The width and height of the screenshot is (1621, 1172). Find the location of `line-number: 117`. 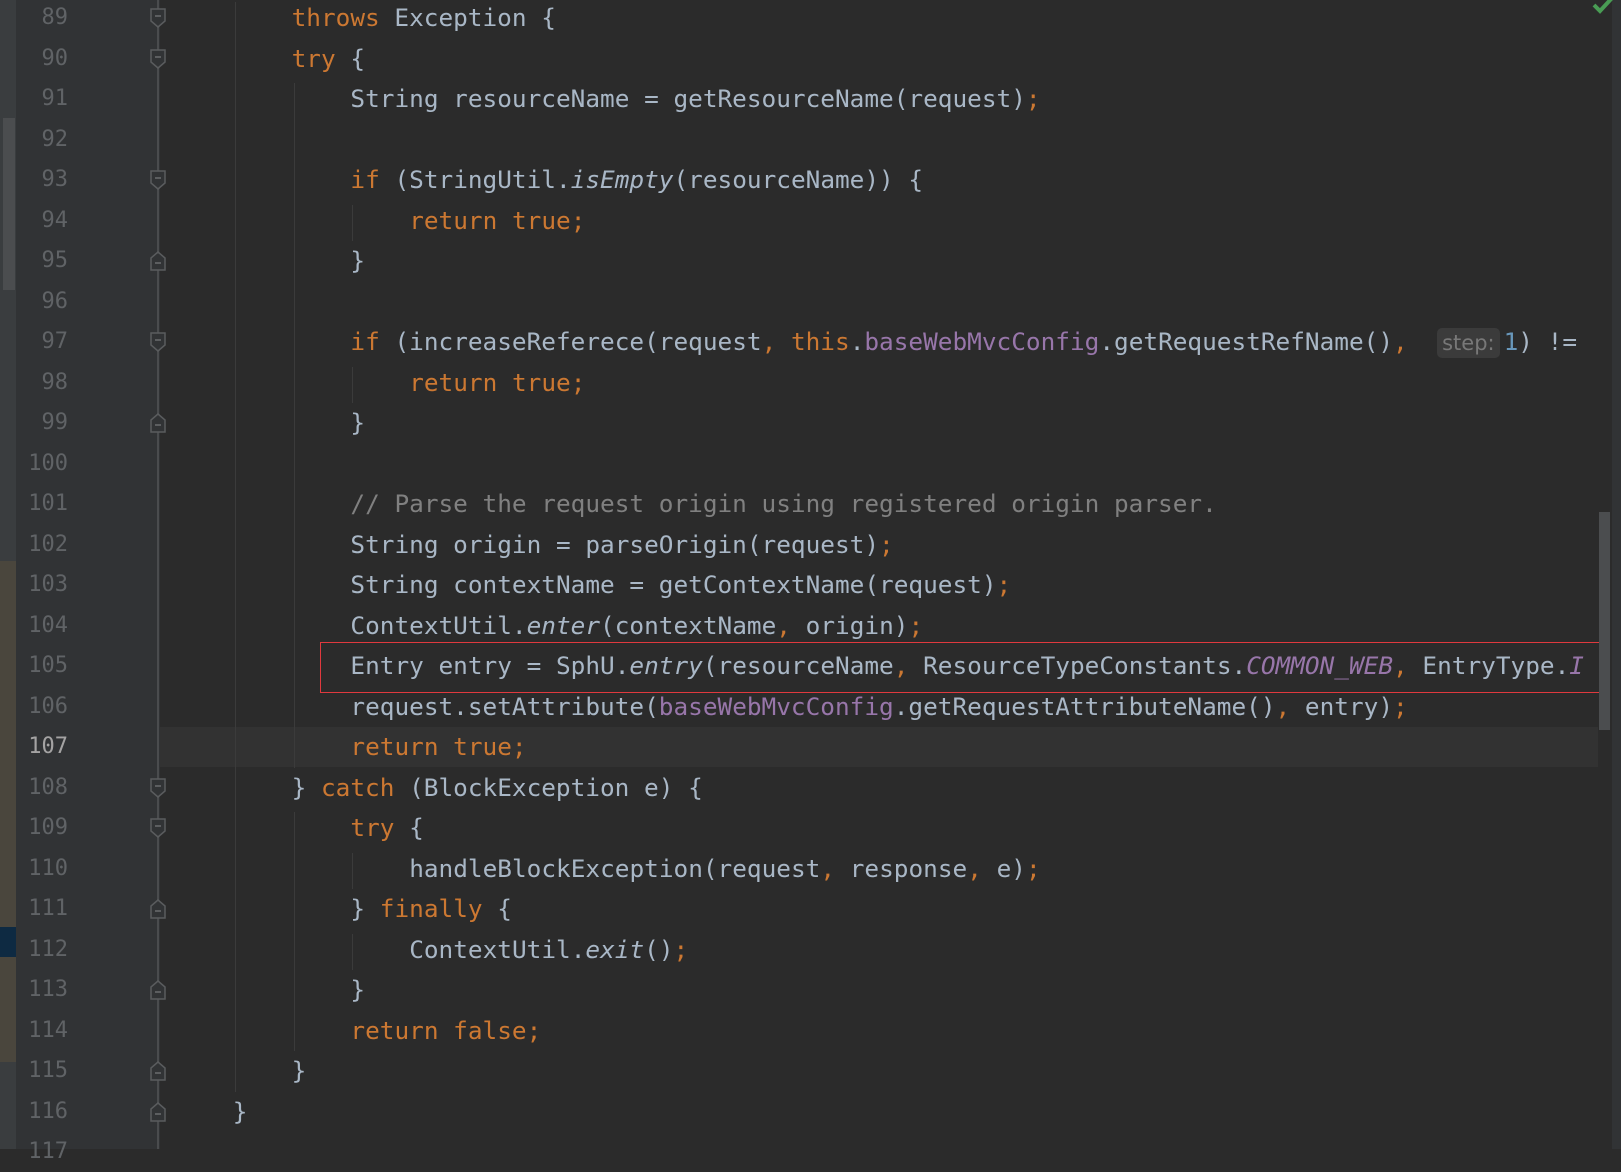

line-number: 117 is located at coordinates (44, 1152).